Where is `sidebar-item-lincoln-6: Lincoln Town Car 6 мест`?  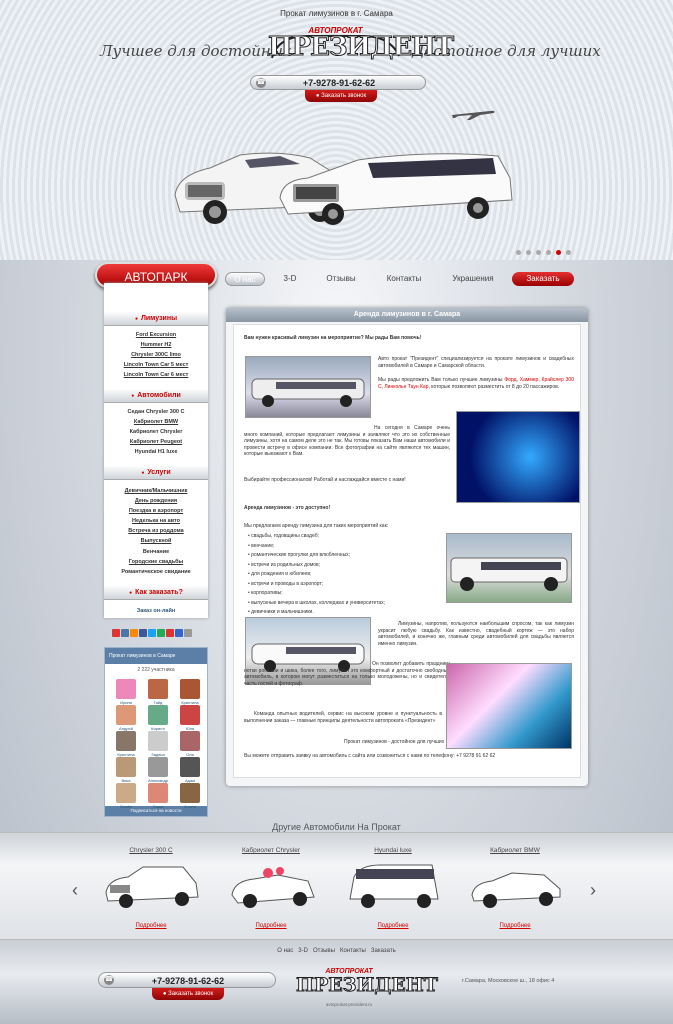
sidebar-item-lincoln-6: Lincoln Town Car 6 мест is located at coordinates (156, 375).